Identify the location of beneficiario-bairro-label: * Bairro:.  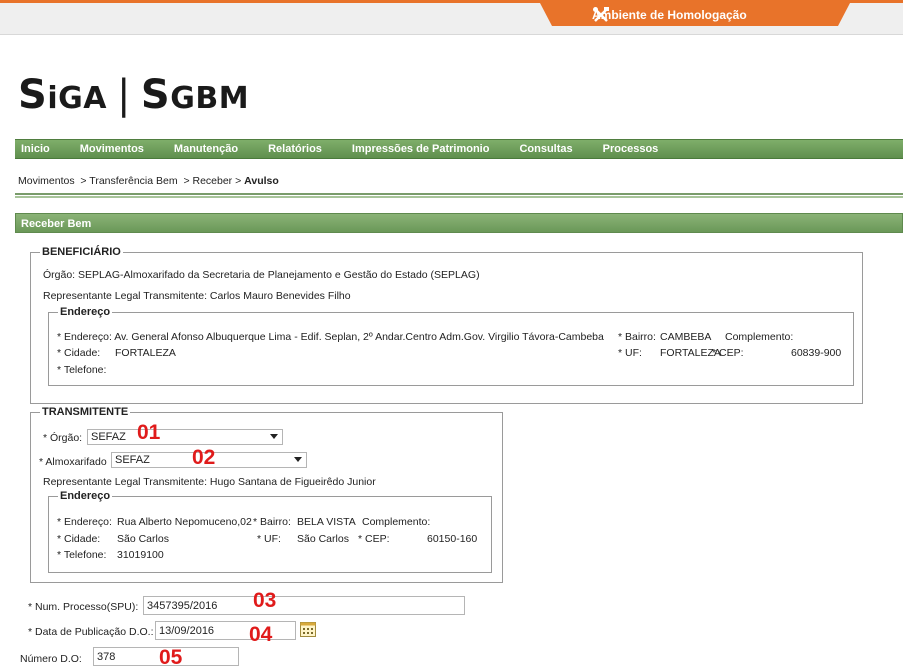
(637, 337).